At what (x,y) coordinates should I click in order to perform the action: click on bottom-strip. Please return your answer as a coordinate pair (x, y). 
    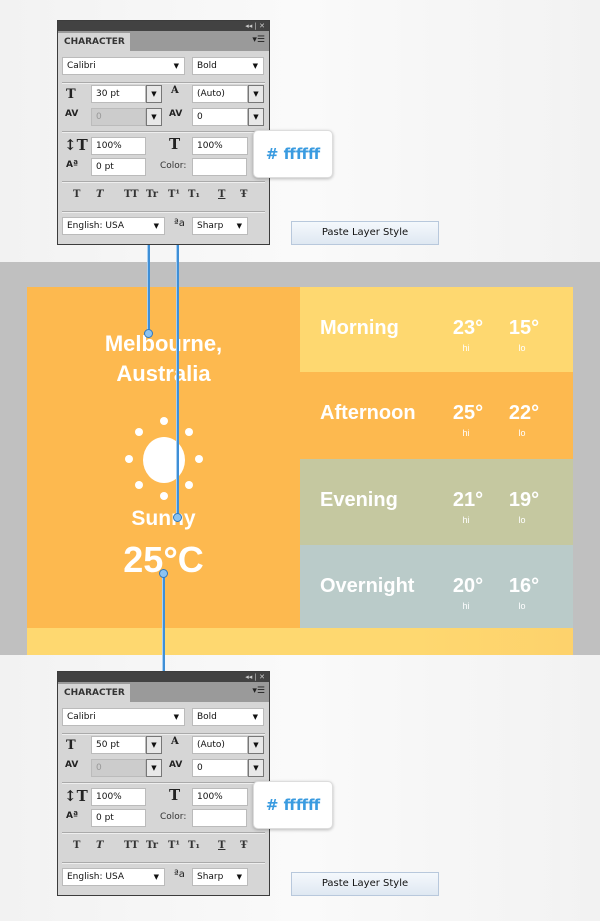
    Looking at the image, I should click on (300, 641).